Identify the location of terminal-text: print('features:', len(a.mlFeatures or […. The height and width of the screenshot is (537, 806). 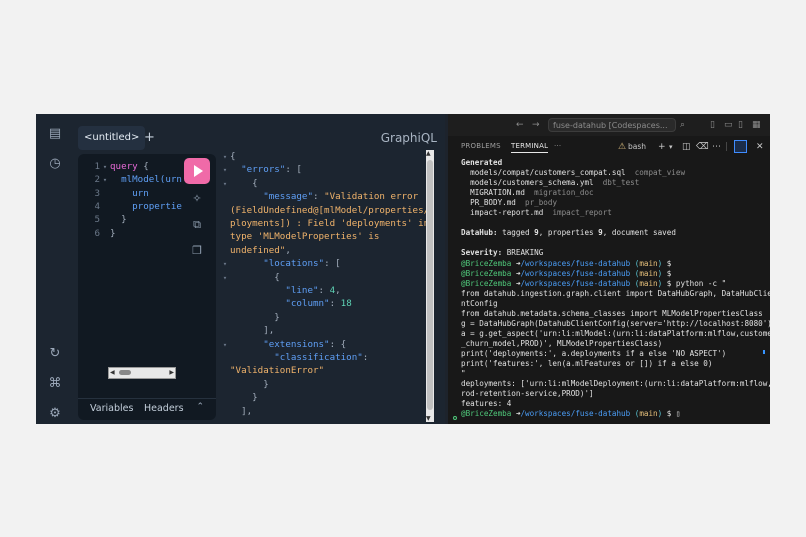
(587, 363).